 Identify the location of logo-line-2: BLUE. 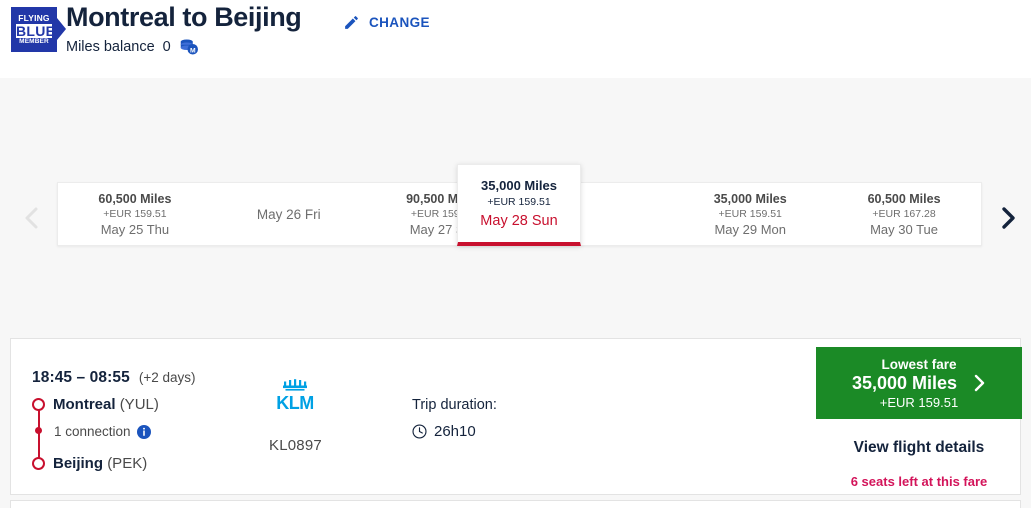
(36, 30).